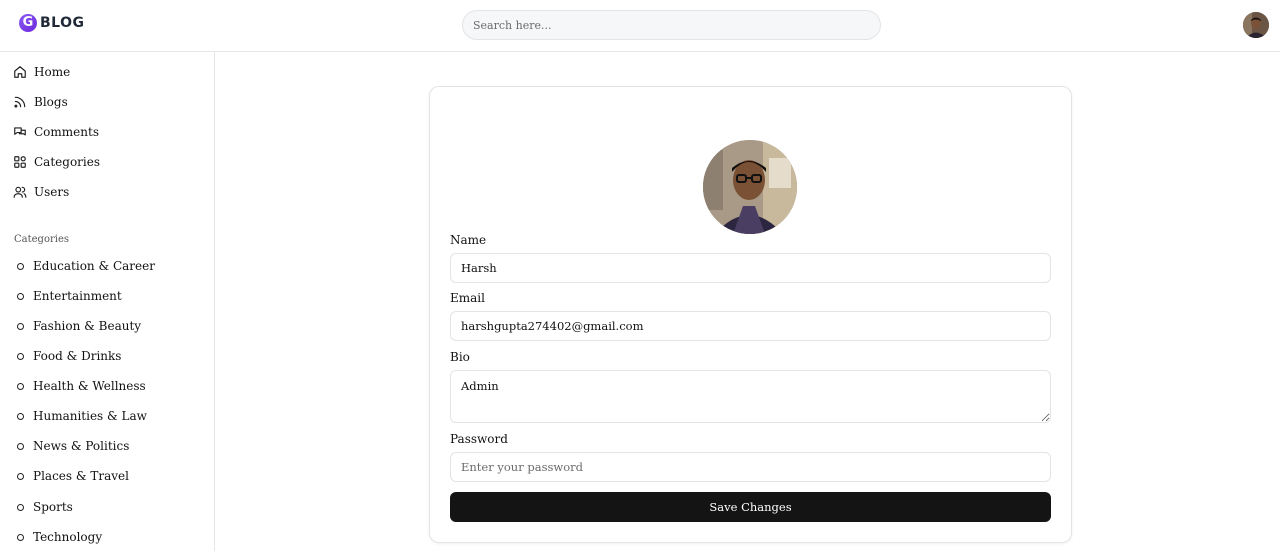 This screenshot has height=551, width=1280. I want to click on sidebar-item-categories: Categories, so click(56, 162).